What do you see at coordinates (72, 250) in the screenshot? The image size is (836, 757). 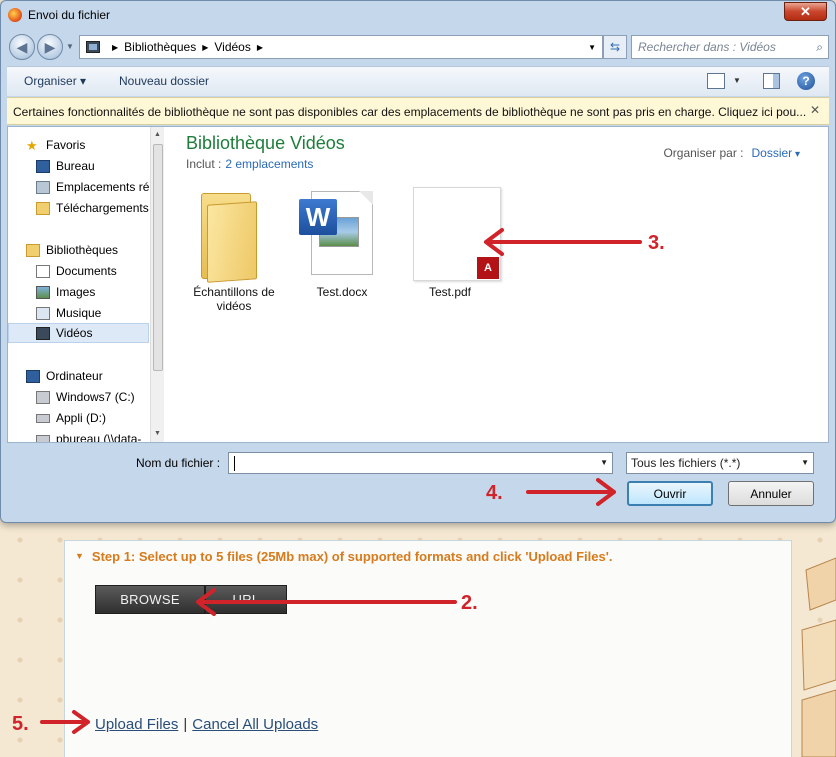 I see `nav-bibliotheques: Bibliothèques` at bounding box center [72, 250].